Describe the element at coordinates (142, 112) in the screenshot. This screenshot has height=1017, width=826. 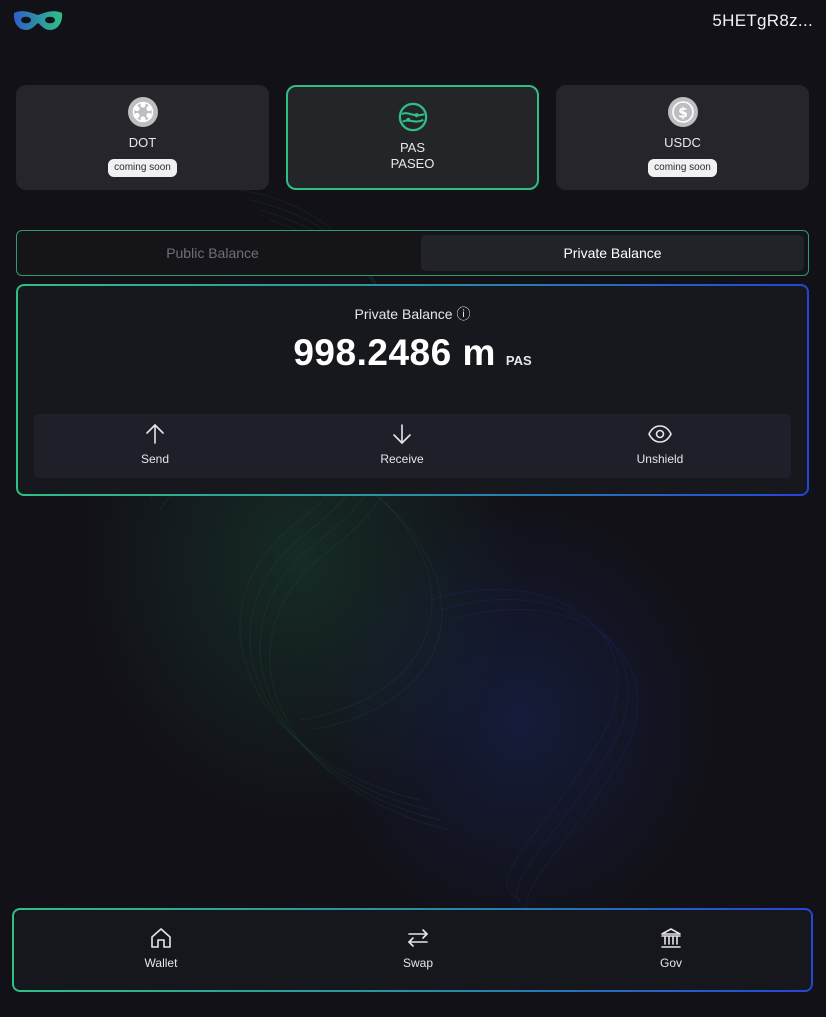
I see `polkadot-icon` at that location.